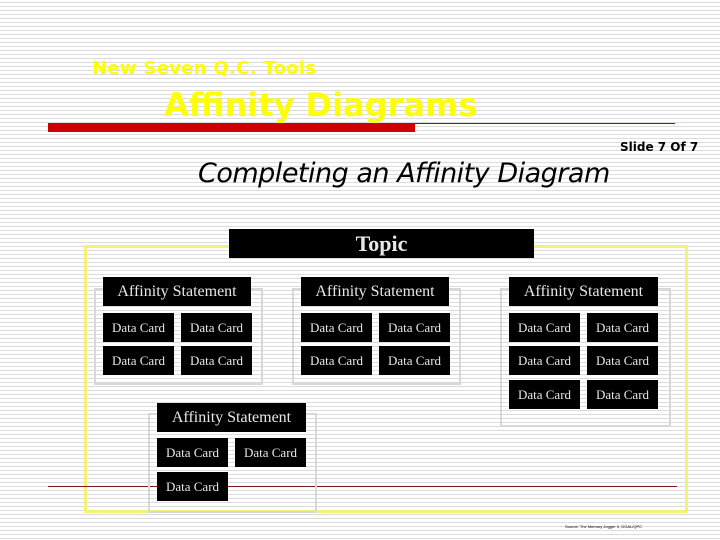 The height and width of the screenshot is (540, 720). I want to click on supertitle: New Seven Q.C. Tools, so click(204, 68).